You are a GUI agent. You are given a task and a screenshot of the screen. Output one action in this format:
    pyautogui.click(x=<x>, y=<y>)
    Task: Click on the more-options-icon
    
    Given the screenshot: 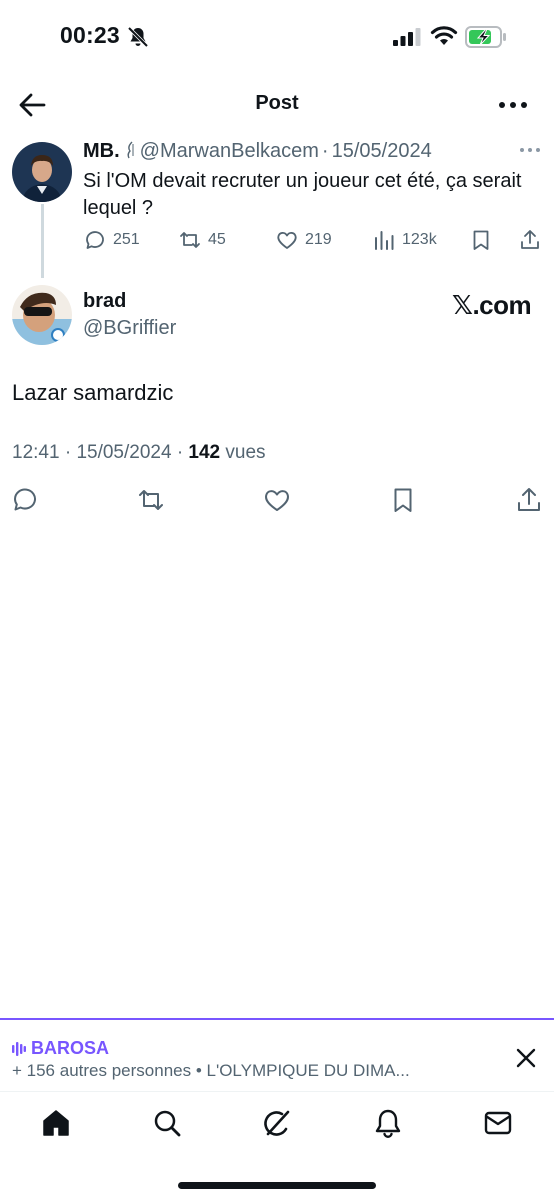 What is the action you would take?
    pyautogui.click(x=513, y=105)
    